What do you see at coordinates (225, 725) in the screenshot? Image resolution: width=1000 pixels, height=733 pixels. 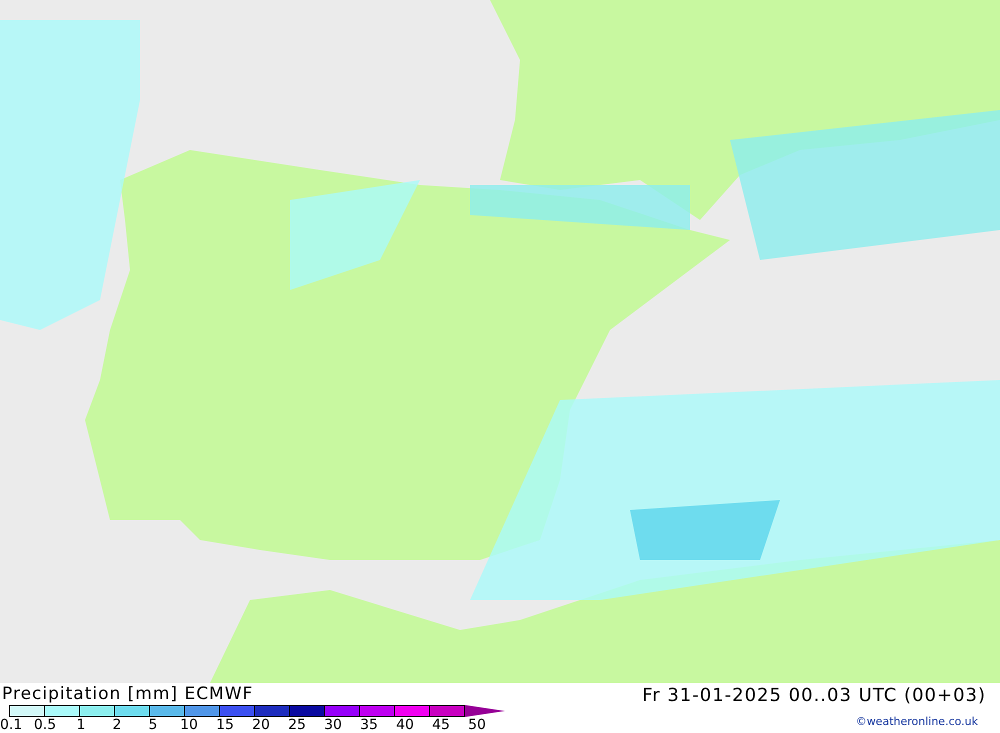 I see `legend-label: 15` at bounding box center [225, 725].